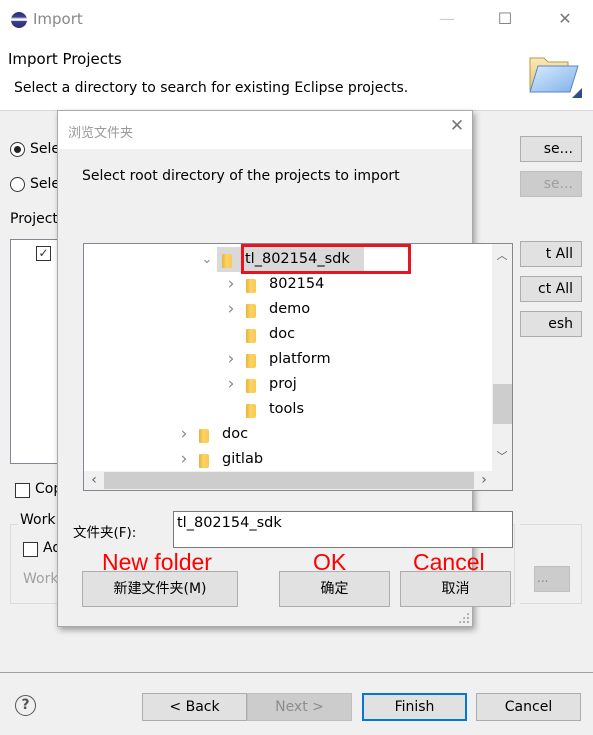 This screenshot has height=735, width=593. Describe the element at coordinates (94, 480) in the screenshot. I see `scroll-left-icon: ‹` at that location.